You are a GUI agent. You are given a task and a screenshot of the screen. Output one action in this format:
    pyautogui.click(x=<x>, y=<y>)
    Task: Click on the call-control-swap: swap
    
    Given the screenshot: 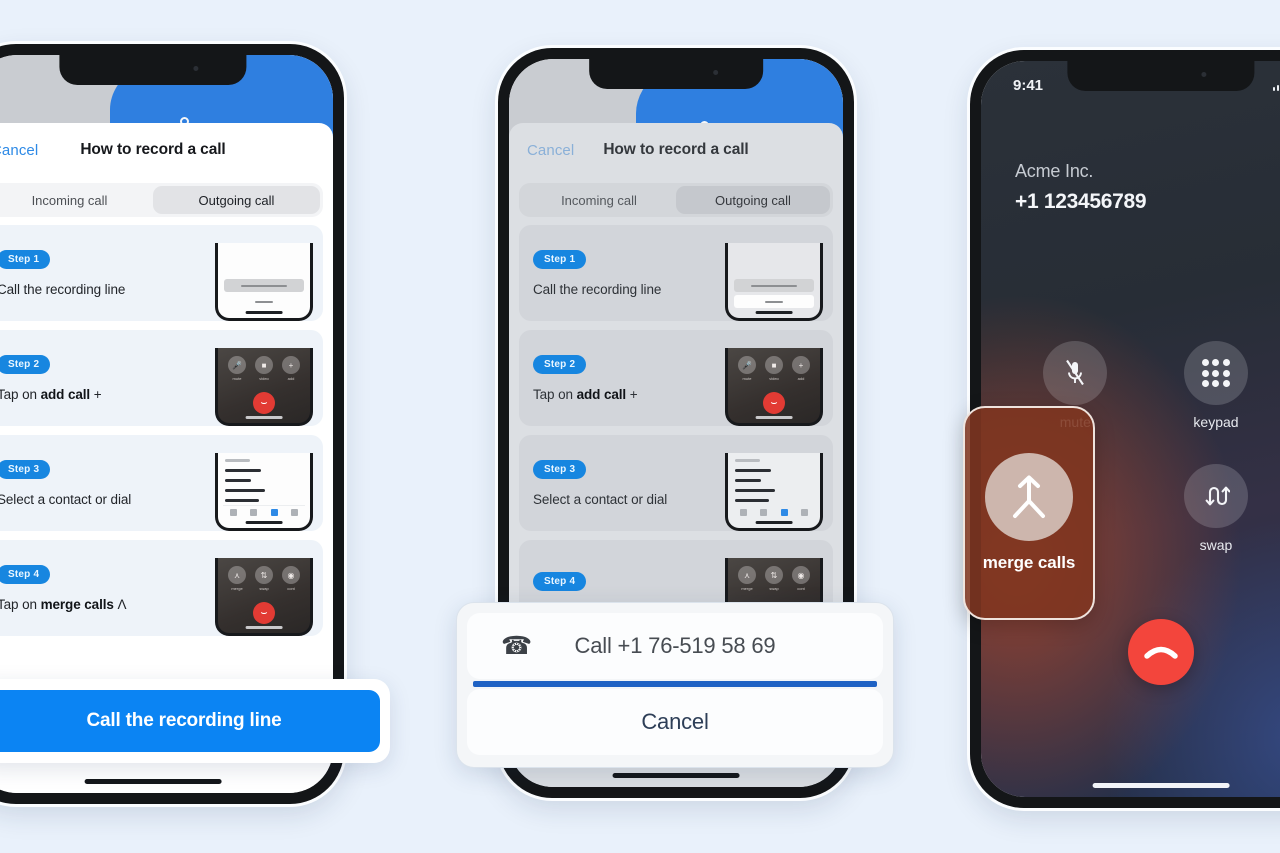 What is the action you would take?
    pyautogui.click(x=1213, y=508)
    